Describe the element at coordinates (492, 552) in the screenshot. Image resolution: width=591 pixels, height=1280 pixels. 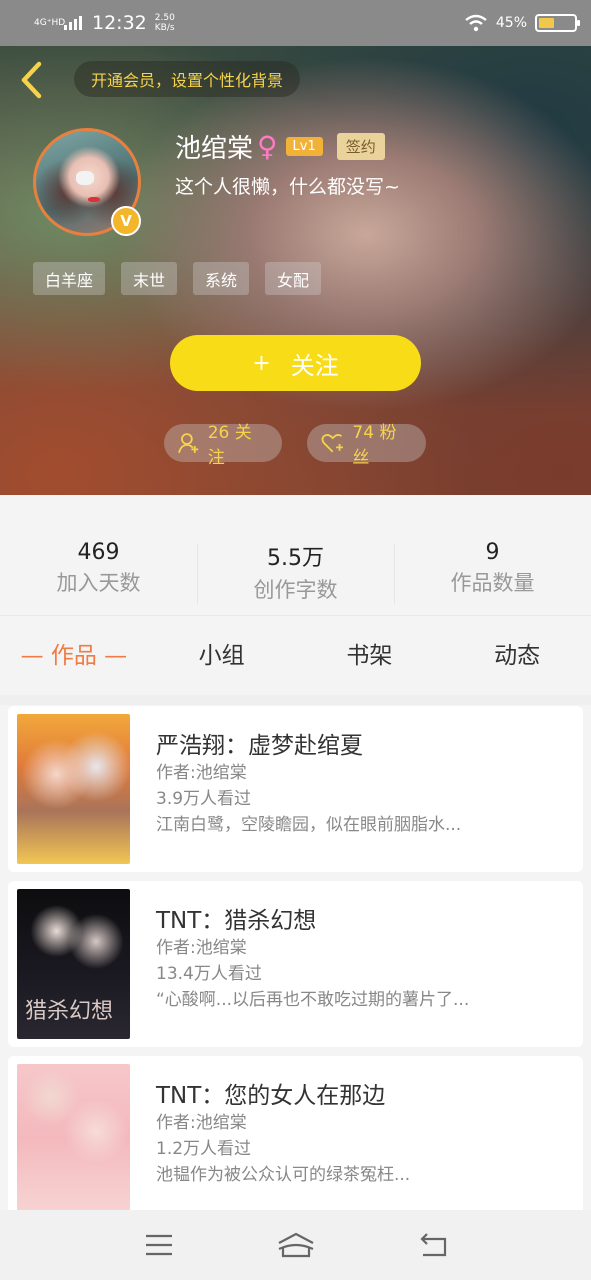
I see `stat-value: 9` at that location.